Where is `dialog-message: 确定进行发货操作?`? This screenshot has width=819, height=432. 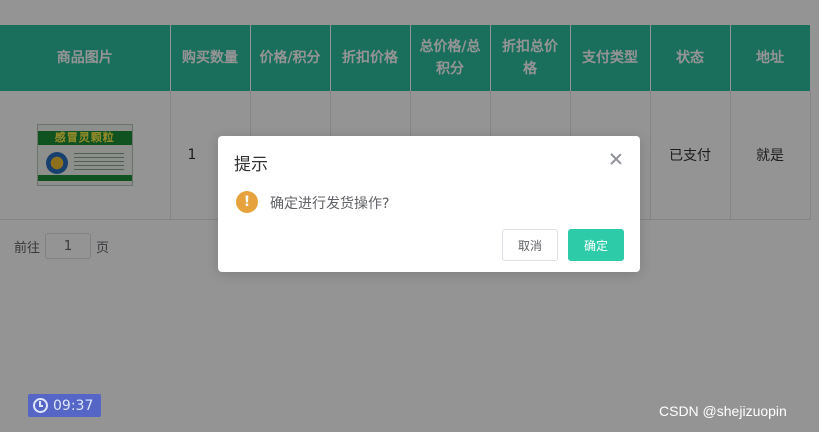
dialog-message: 确定进行发货操作? is located at coordinates (330, 204).